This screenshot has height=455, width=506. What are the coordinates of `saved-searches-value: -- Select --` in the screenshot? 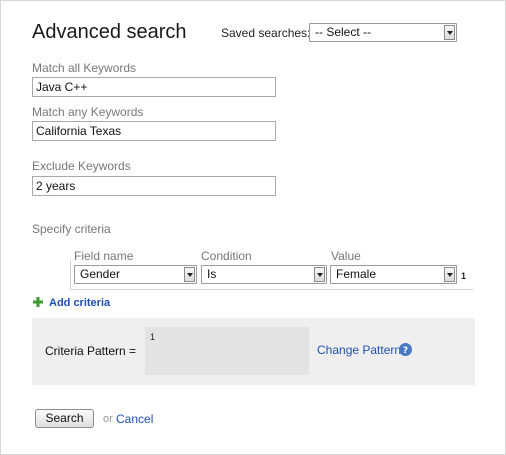 It's located at (343, 32).